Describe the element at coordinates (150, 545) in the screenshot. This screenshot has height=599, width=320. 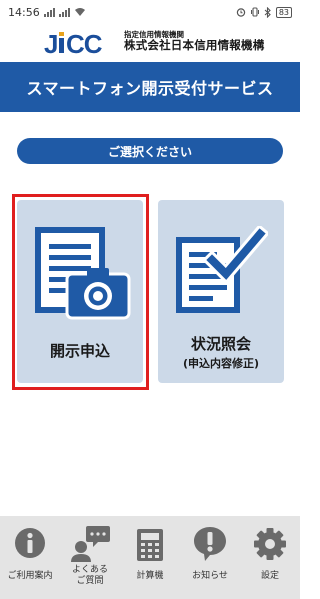
I see `calculator-icon` at that location.